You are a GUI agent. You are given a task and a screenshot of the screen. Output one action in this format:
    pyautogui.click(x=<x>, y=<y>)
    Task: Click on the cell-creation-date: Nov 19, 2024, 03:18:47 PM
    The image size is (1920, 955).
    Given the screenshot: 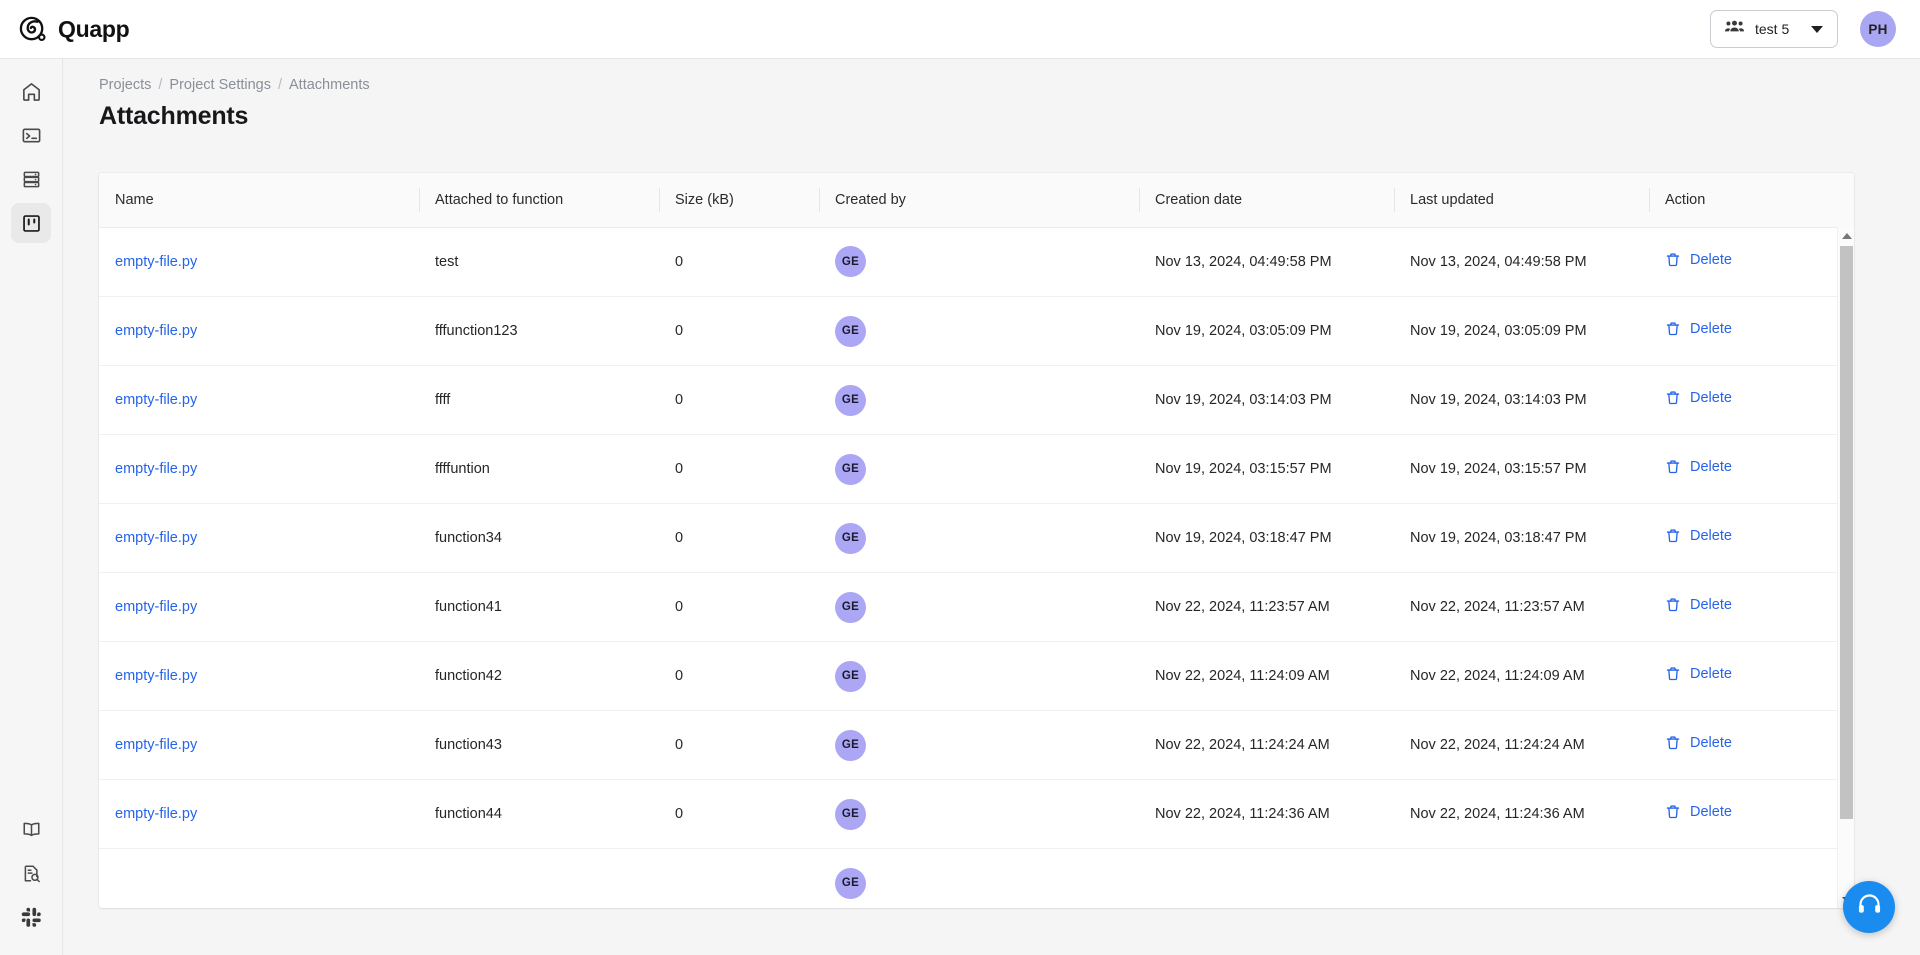 What is the action you would take?
    pyautogui.click(x=1266, y=538)
    